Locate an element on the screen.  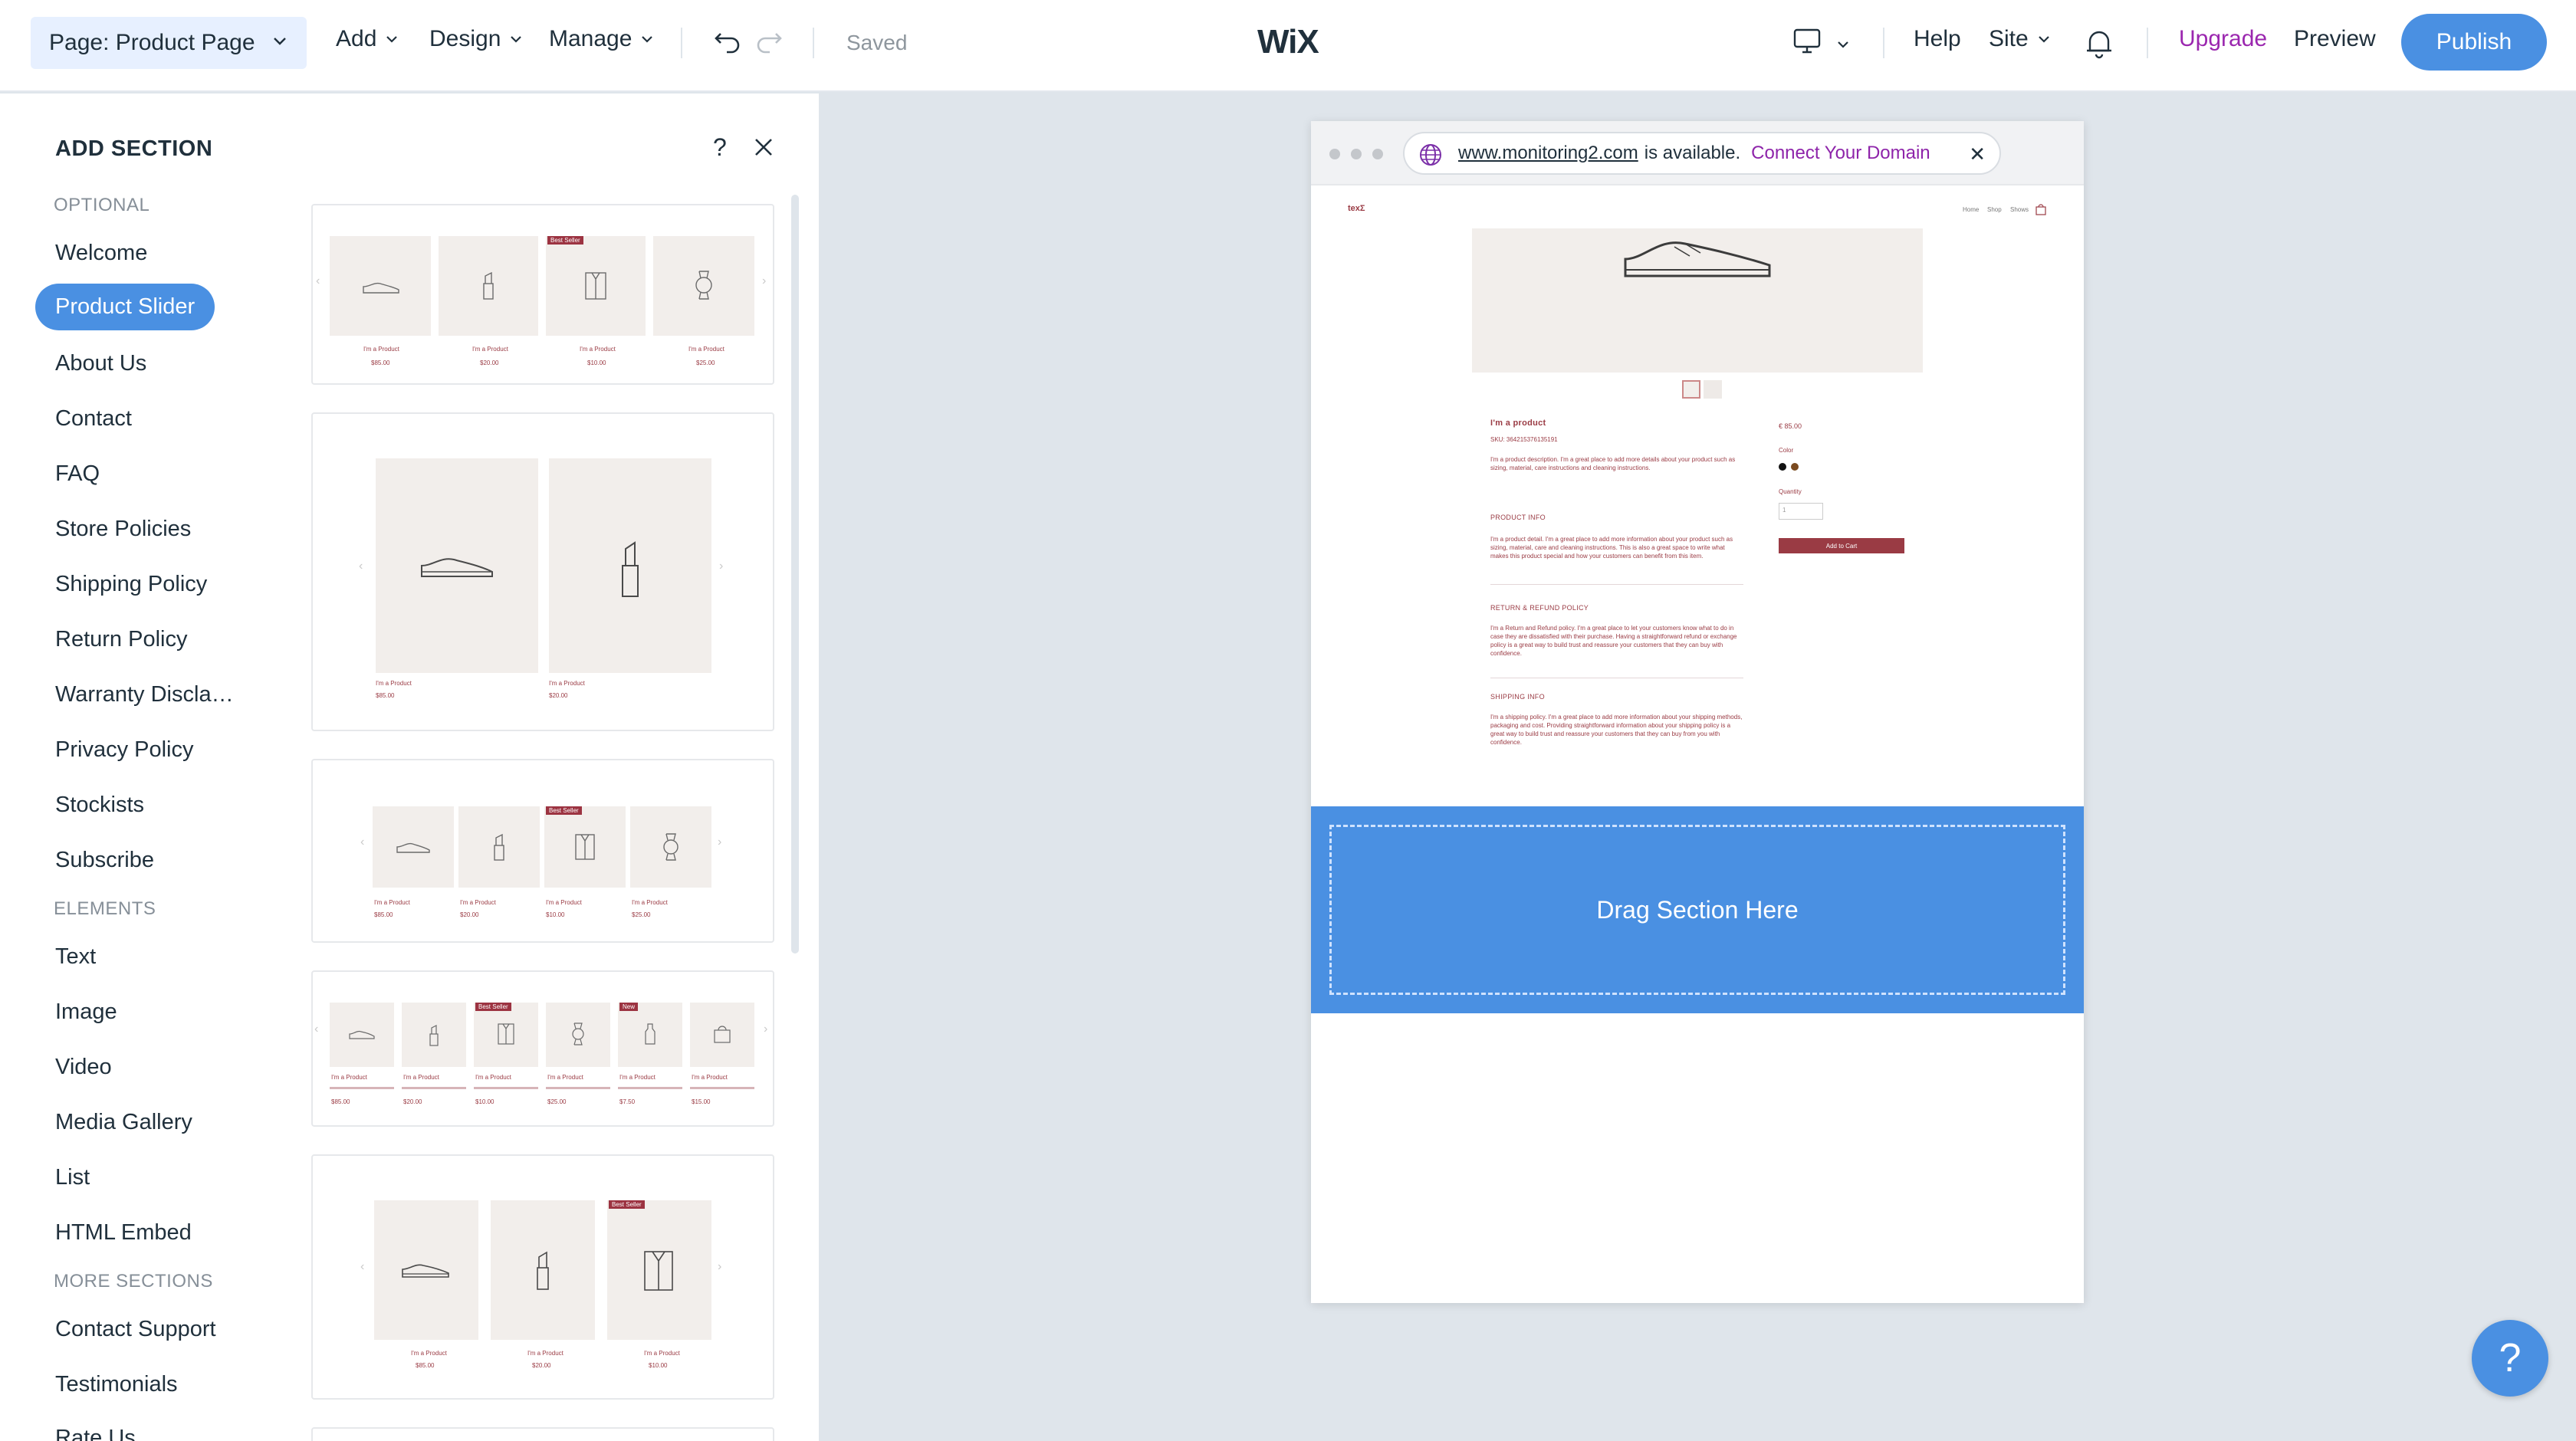
section-item-subscribe: Subscribe is located at coordinates (105, 860).